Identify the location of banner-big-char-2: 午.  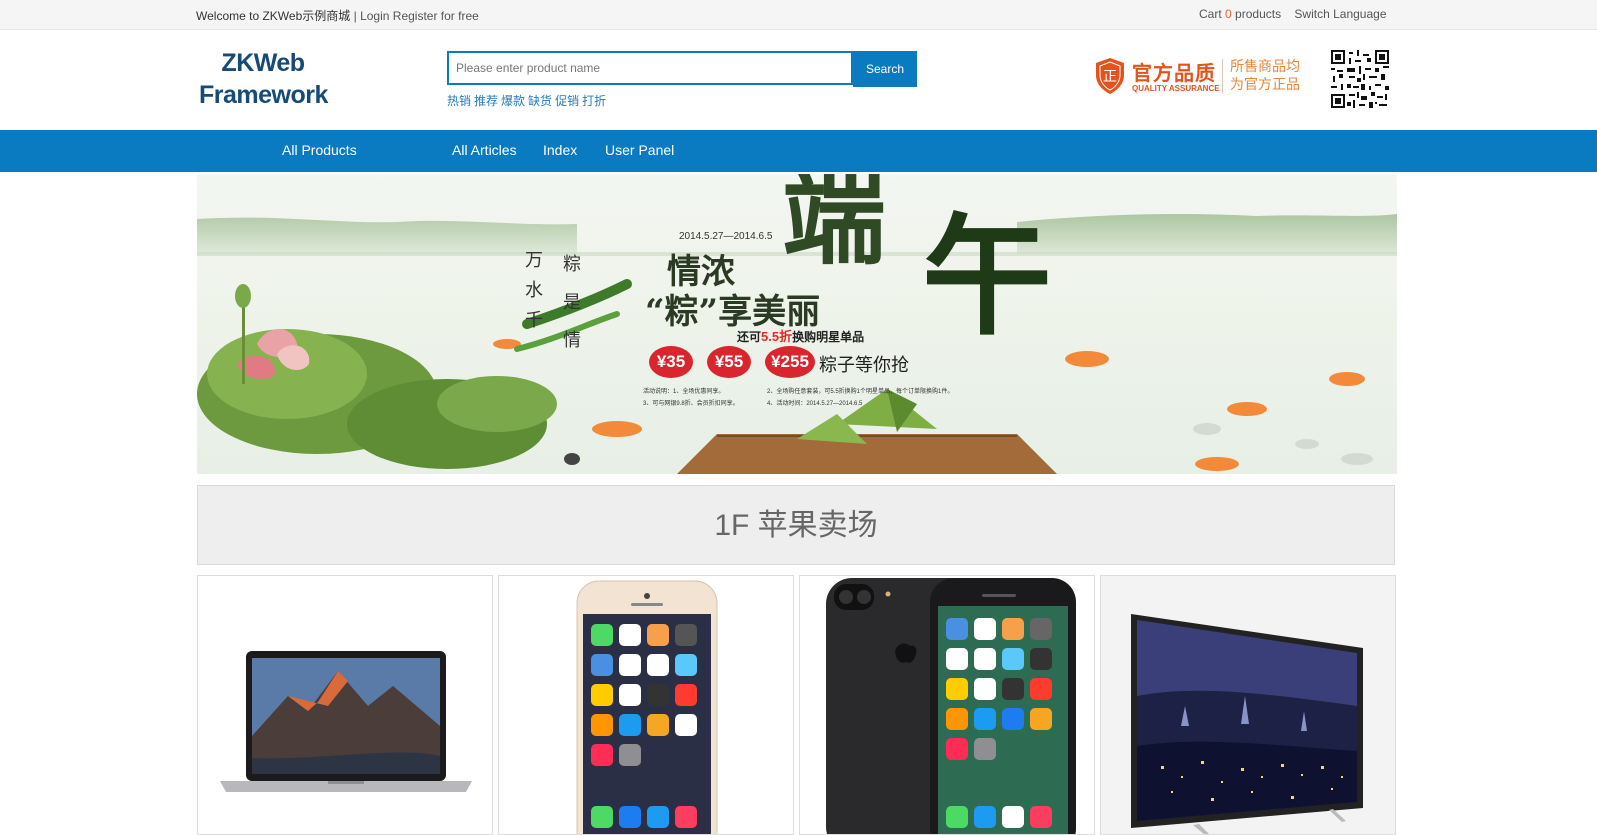
(987, 276).